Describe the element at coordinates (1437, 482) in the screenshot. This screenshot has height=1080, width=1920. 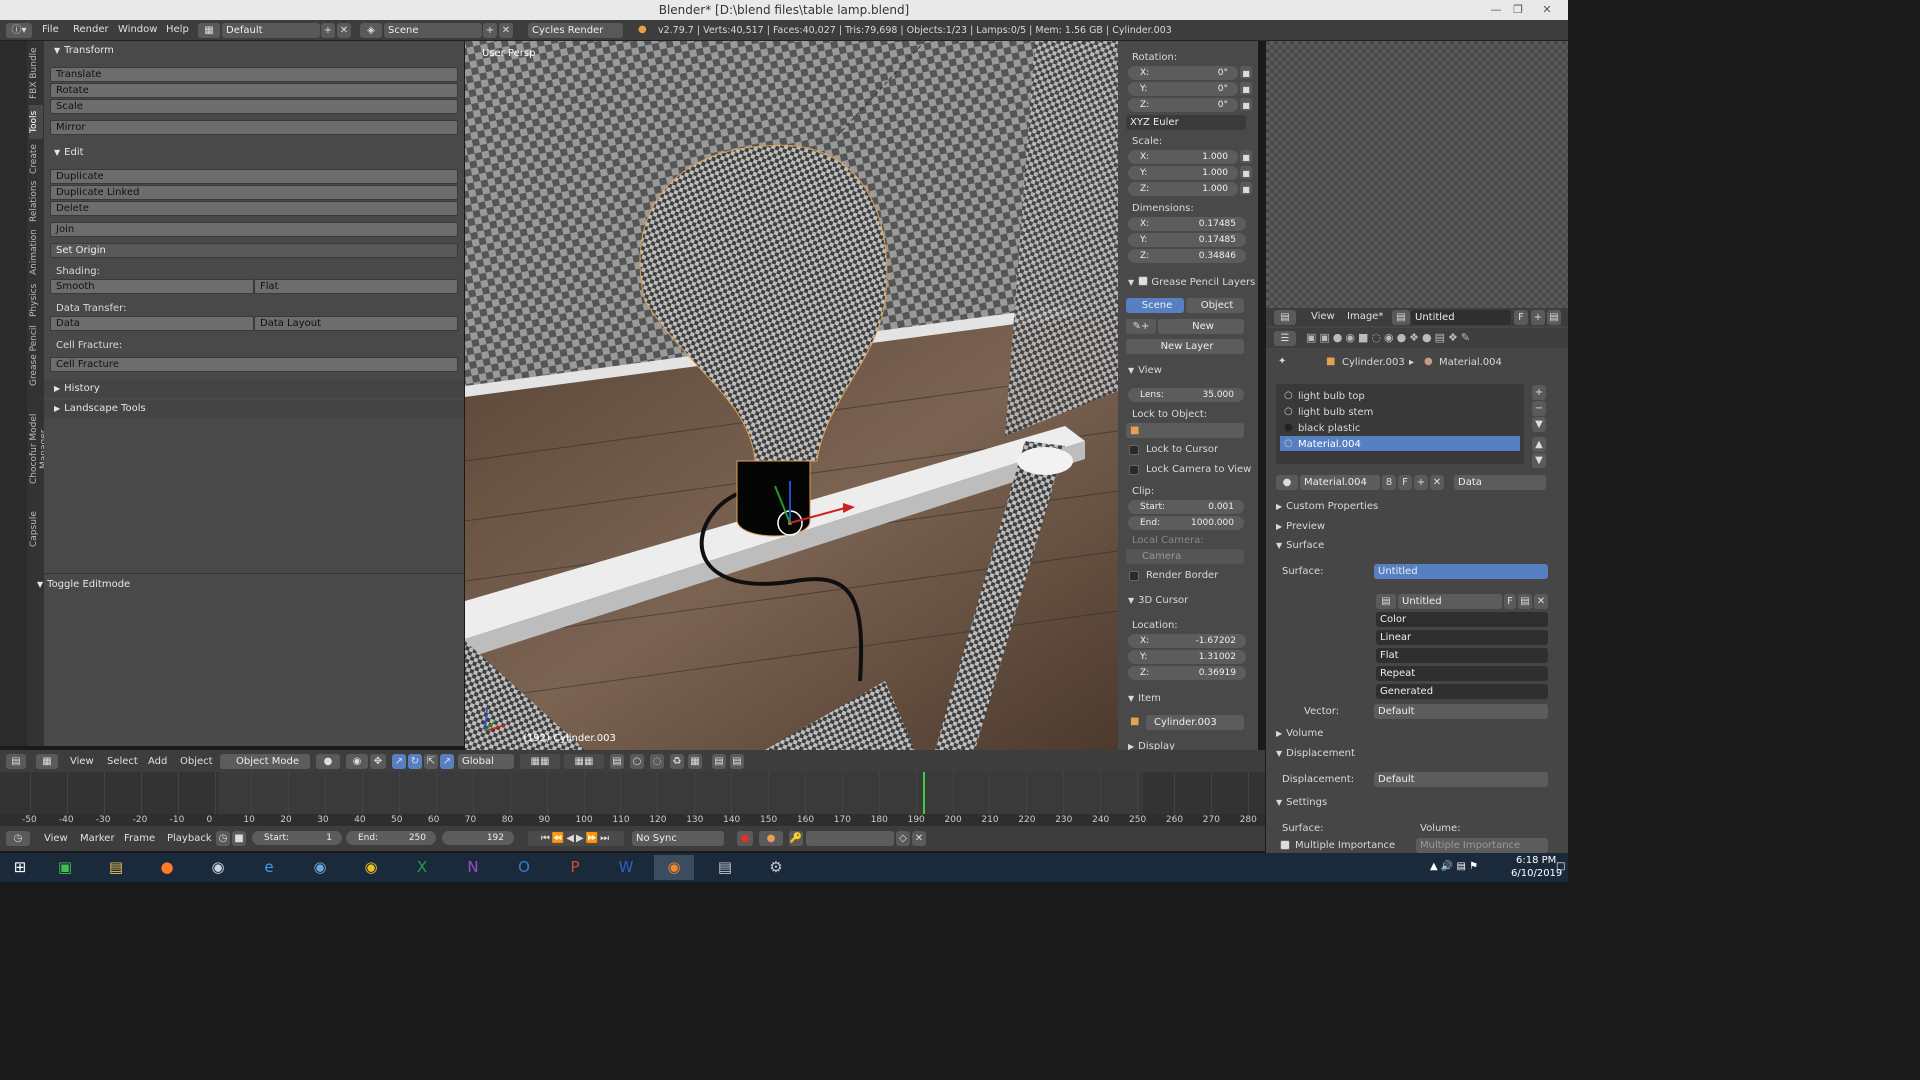
I see `unlink-material-icon: ✕` at that location.